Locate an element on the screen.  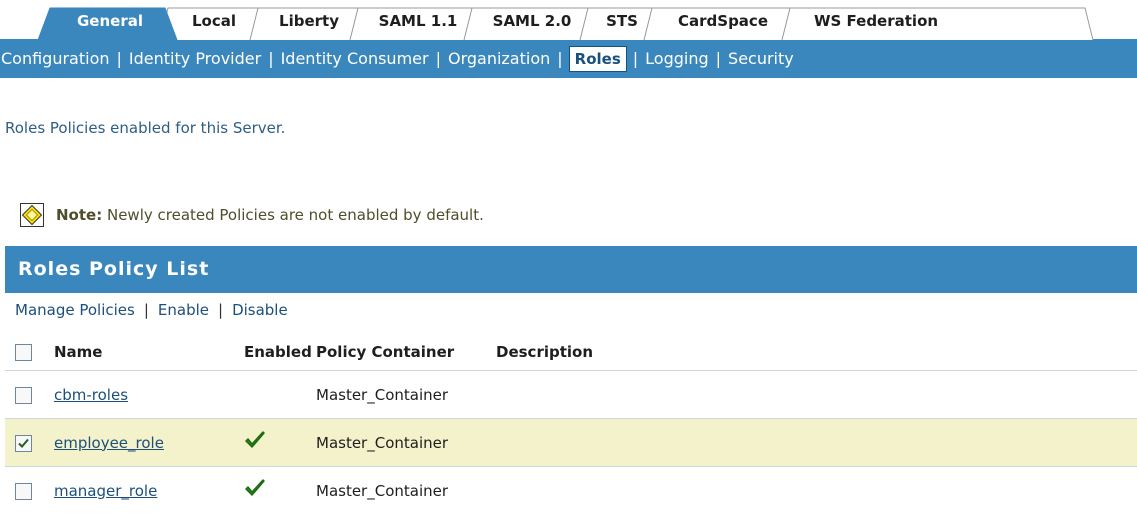
policy-name-link: cbm-roles is located at coordinates (91, 395).